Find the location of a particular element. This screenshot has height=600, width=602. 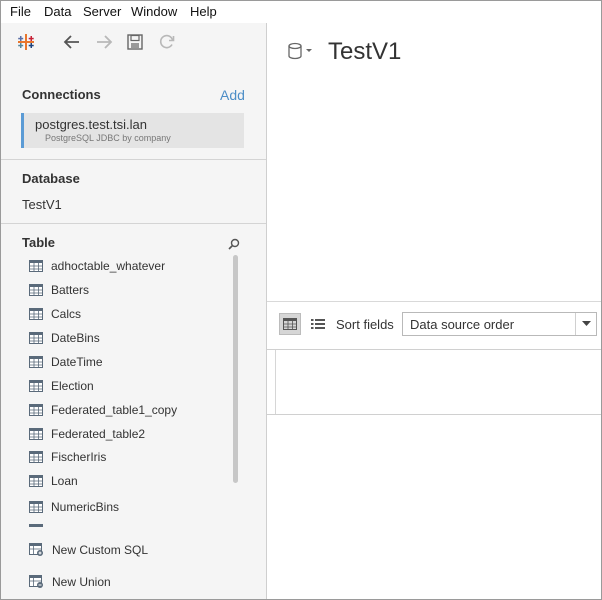

table-name: Loan is located at coordinates (64, 481).